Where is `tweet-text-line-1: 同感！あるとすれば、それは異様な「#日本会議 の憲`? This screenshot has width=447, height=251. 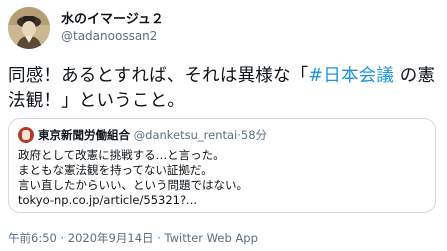
tweet-text-line-1: 同感！あるとすれば、それは異様な「#日本会議 の憲 is located at coordinates (224, 76).